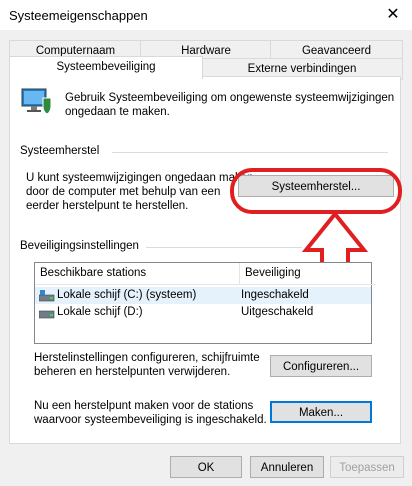 This screenshot has width=412, height=486. I want to click on protection-status: Ingeschakeld, so click(275, 295).